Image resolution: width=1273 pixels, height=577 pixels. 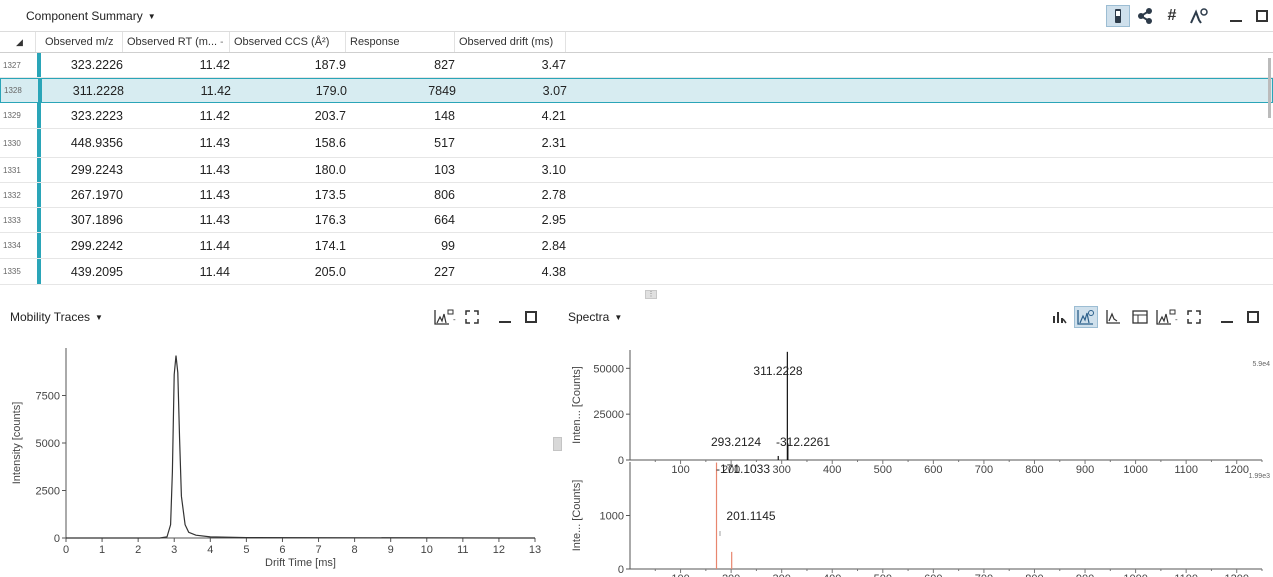 What do you see at coordinates (288, 220) in the screenshot?
I see `cell-ccs: 176.3` at bounding box center [288, 220].